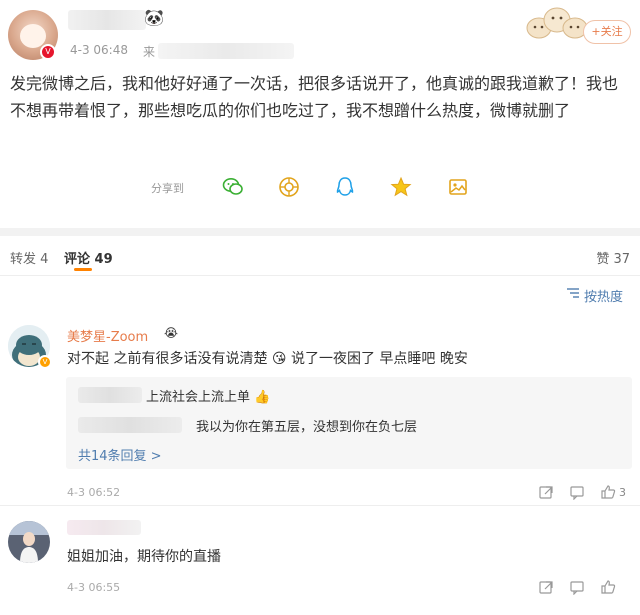 The image size is (640, 615). Describe the element at coordinates (307, 427) in the screenshot. I see `reply-text: 我以为你在第五层，没想到你在负七层` at that location.